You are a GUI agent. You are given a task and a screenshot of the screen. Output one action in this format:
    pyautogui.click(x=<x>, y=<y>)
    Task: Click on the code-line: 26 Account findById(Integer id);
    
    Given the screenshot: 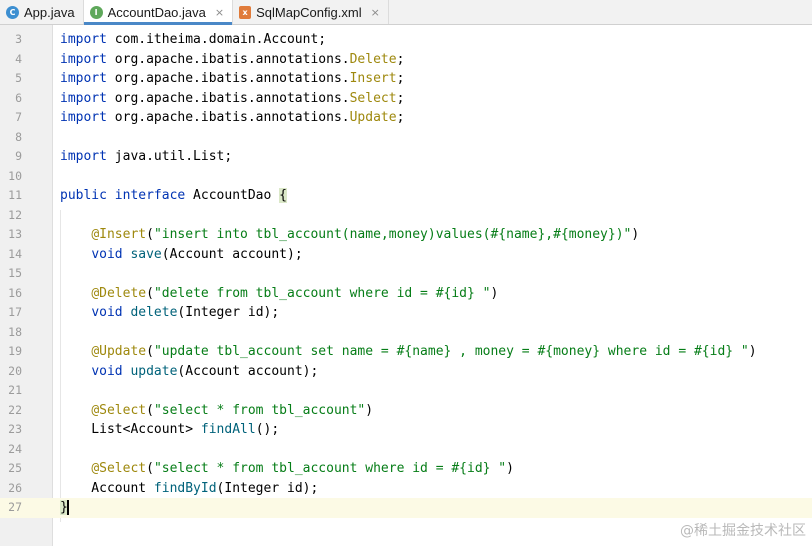 What is the action you would take?
    pyautogui.click(x=406, y=489)
    